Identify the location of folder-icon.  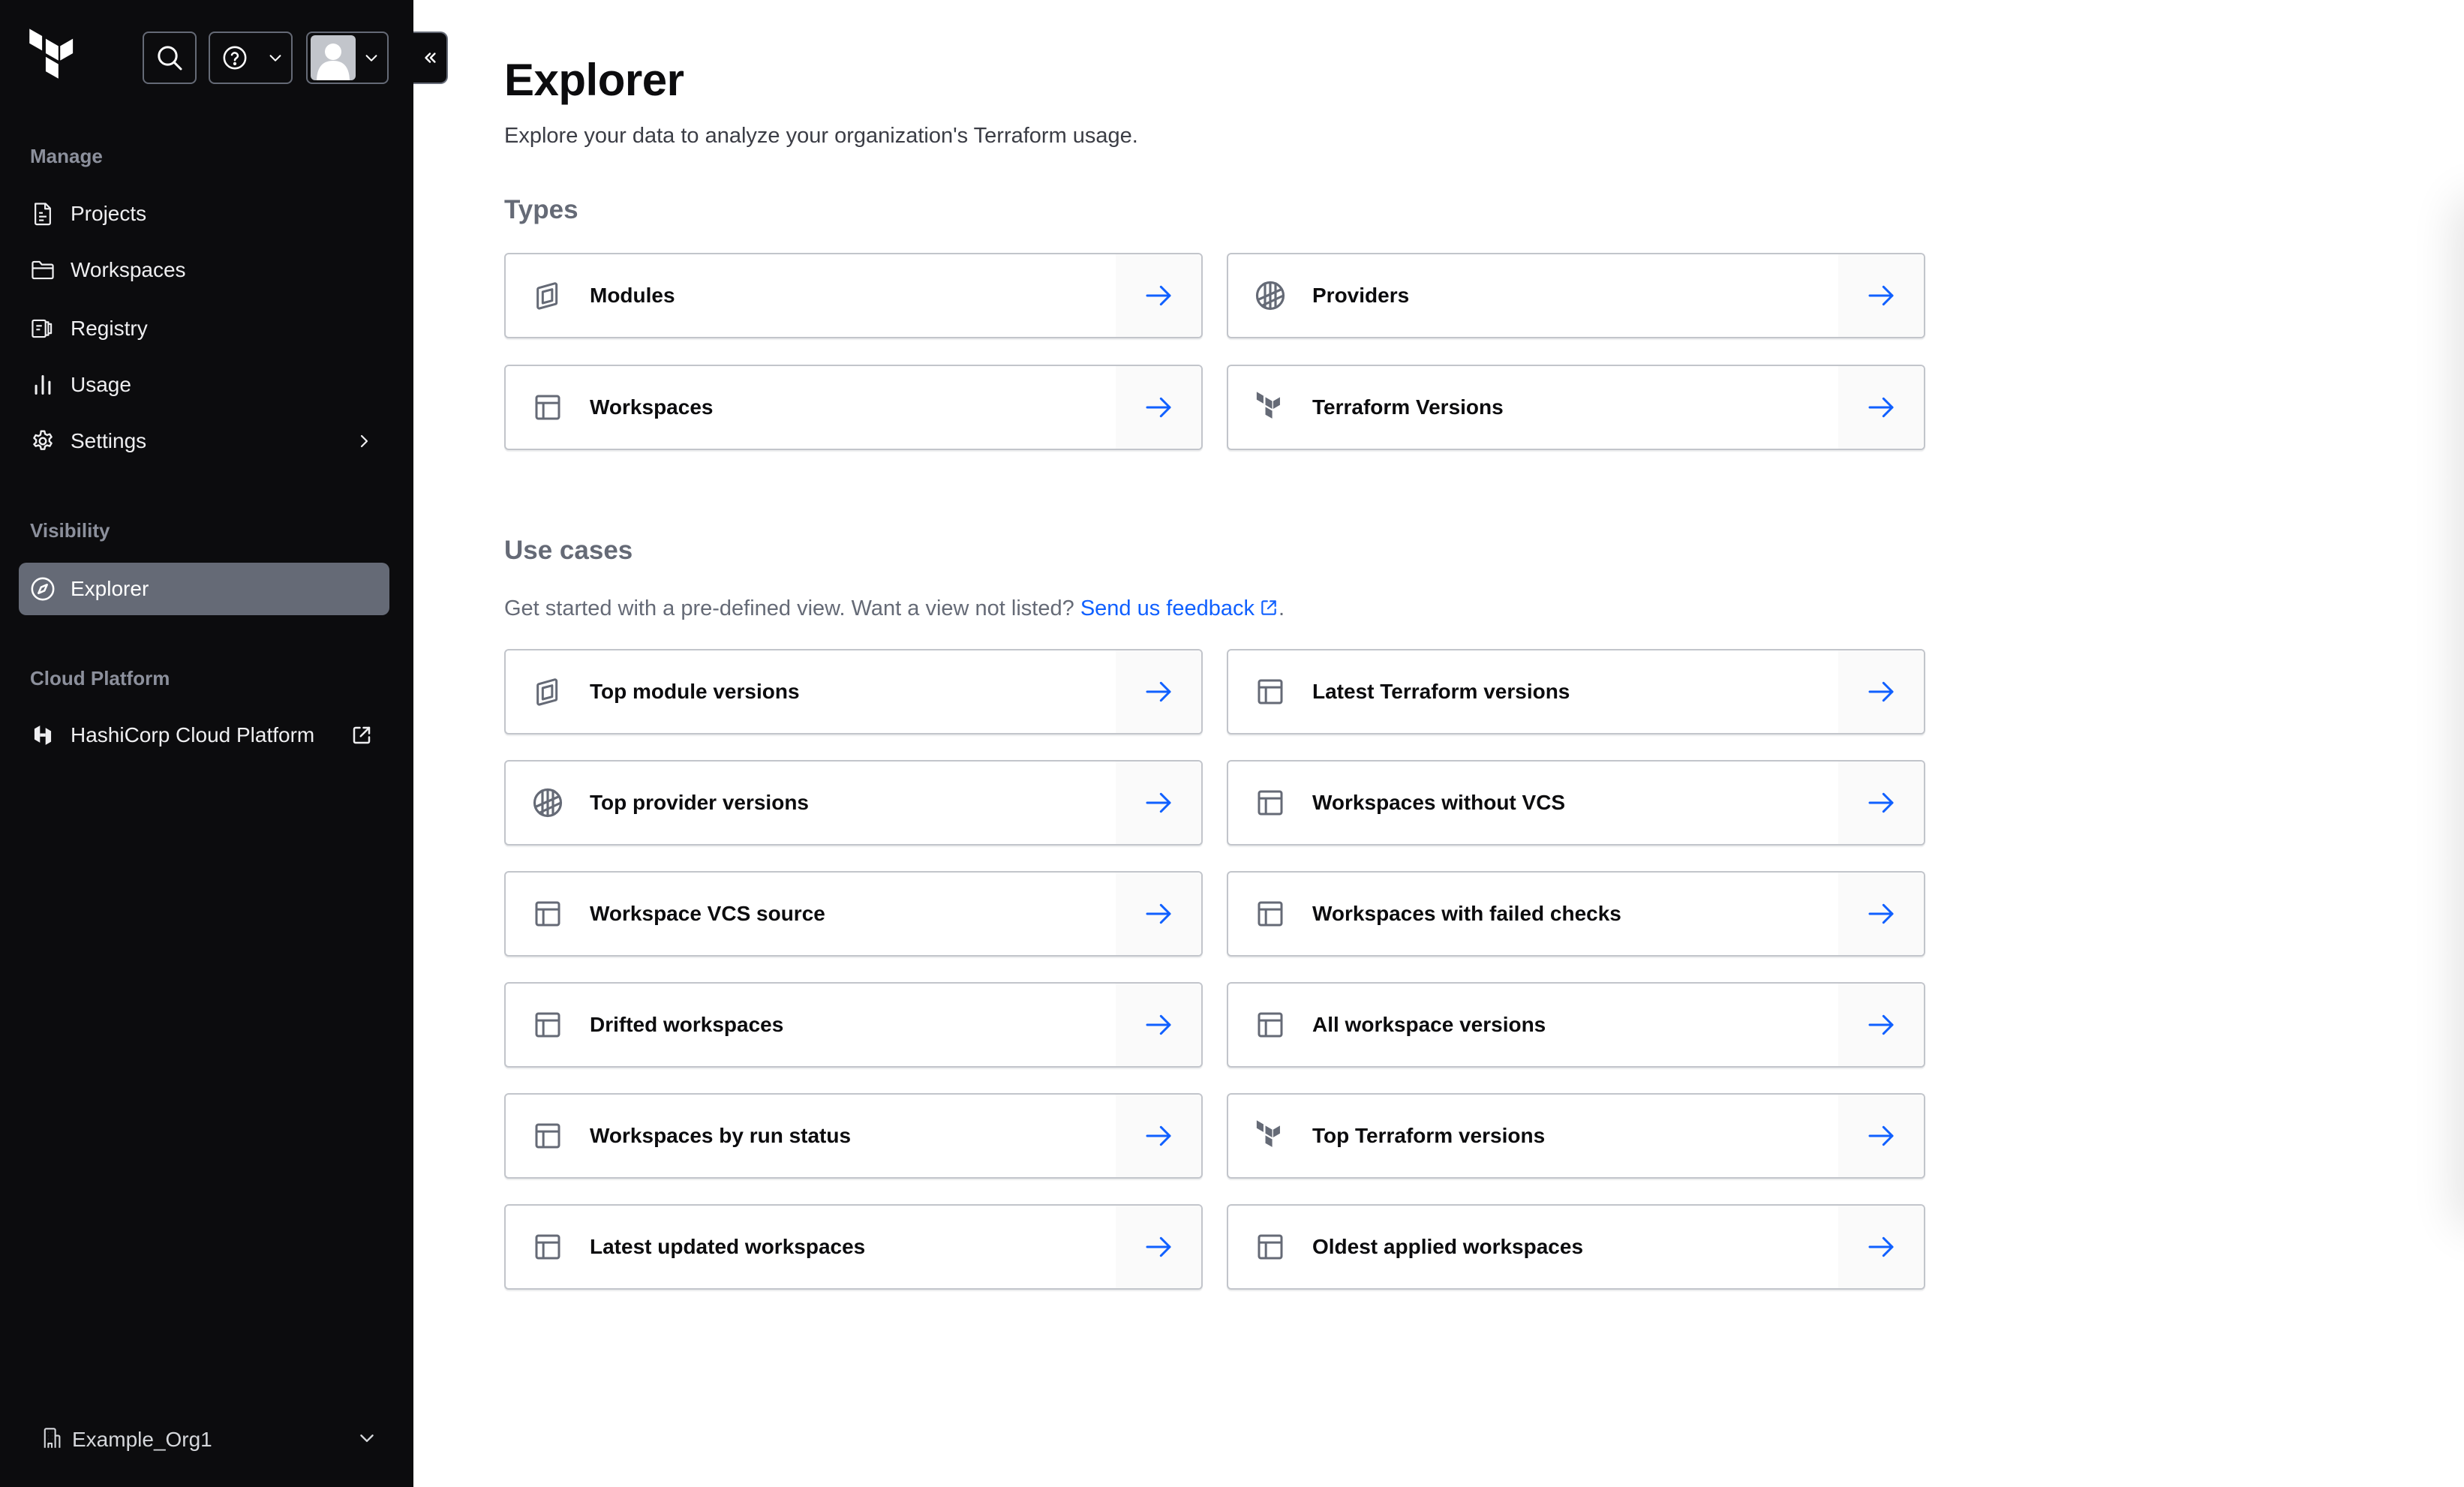
(43, 270).